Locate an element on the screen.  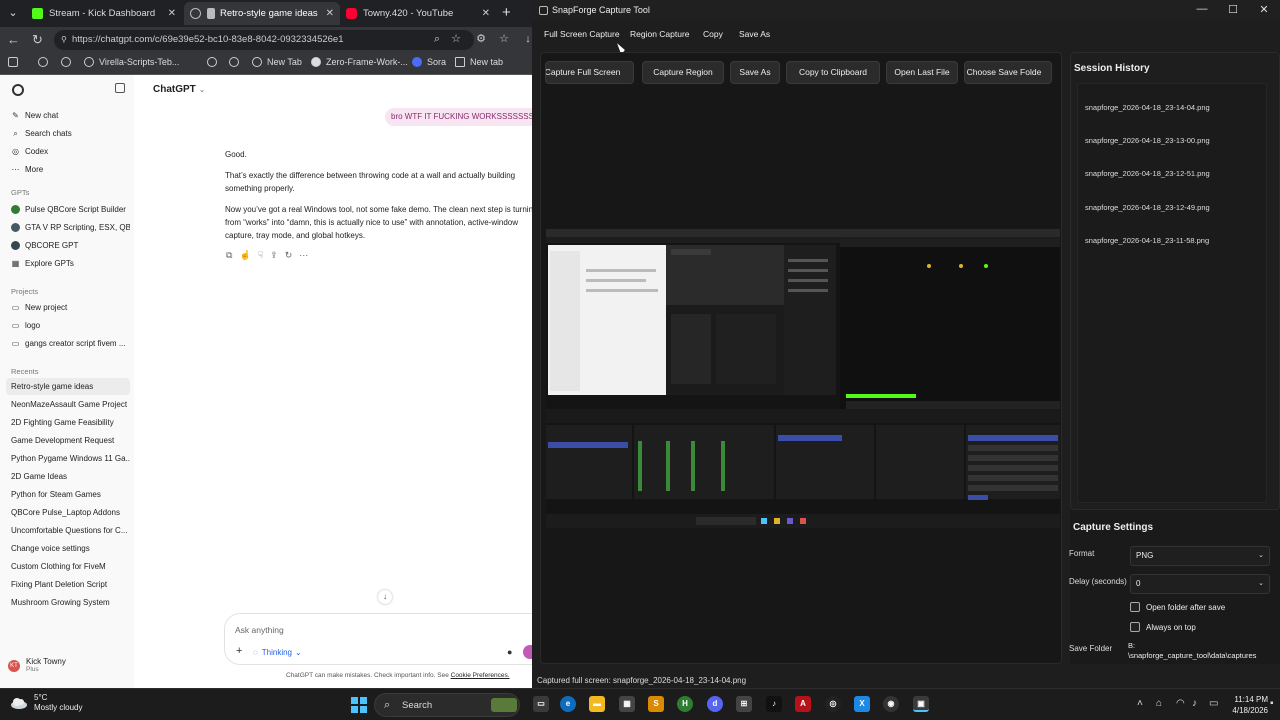
adobe-icon: A is located at coordinates (803, 704).